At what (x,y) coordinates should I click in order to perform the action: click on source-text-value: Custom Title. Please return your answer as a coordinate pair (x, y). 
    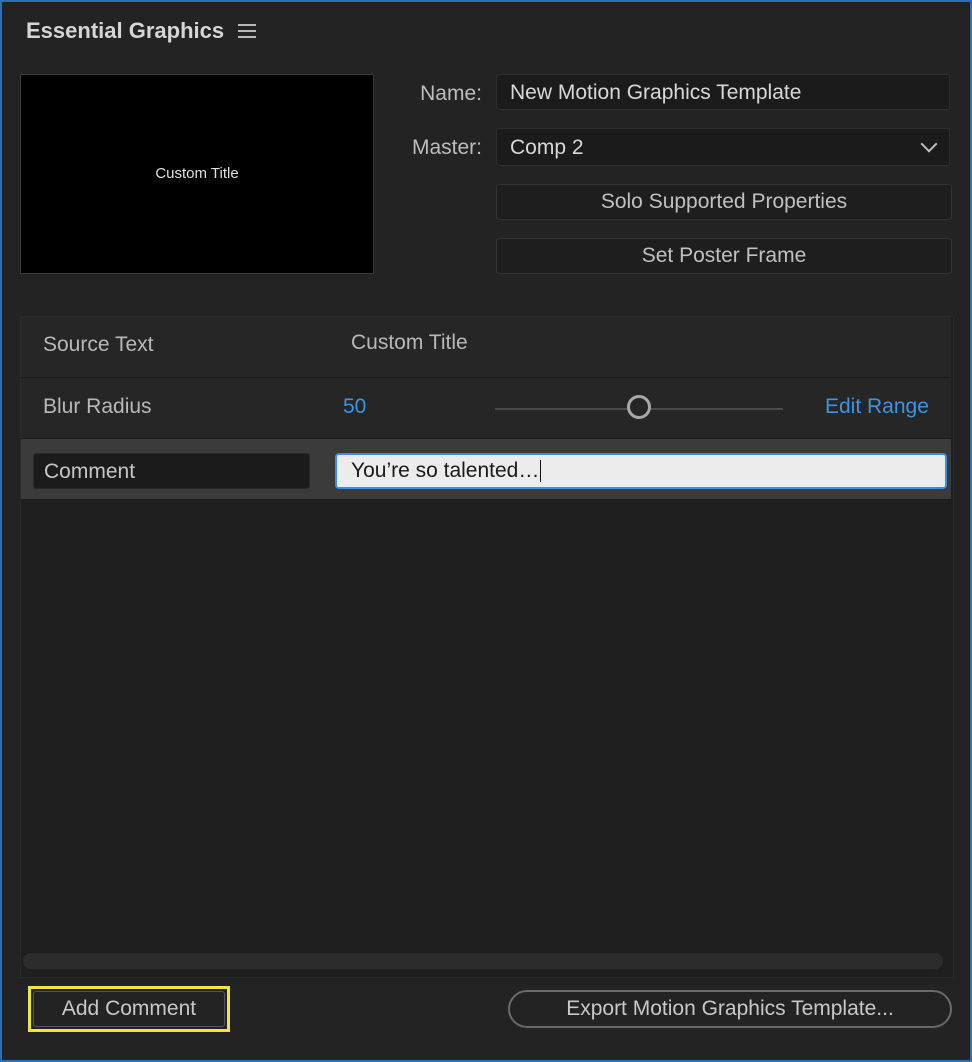
    Looking at the image, I should click on (409, 343).